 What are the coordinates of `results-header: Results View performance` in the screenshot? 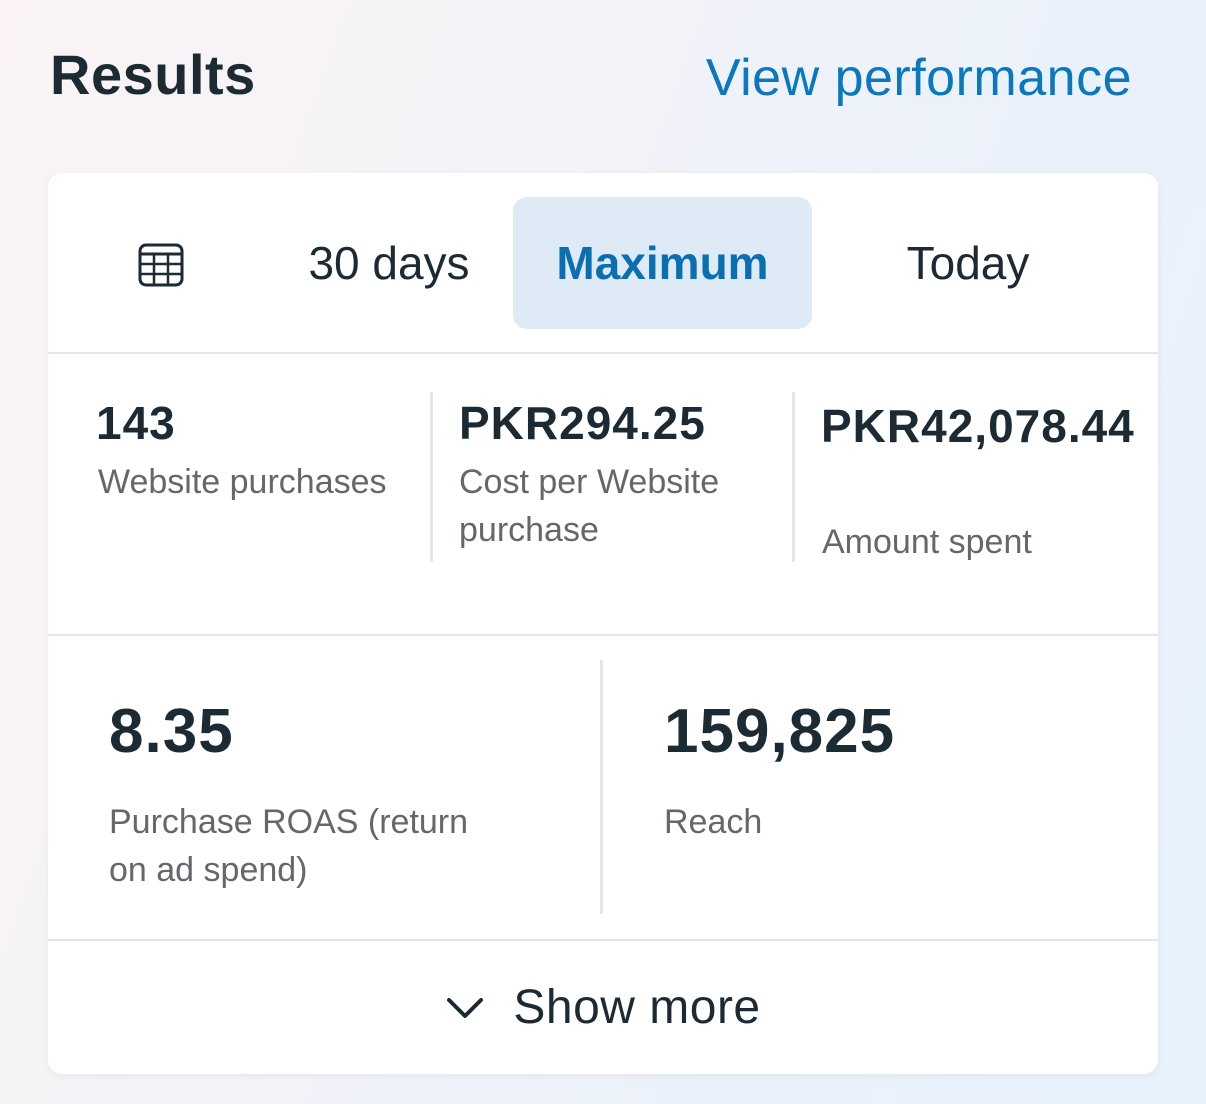 It's located at (603, 80).